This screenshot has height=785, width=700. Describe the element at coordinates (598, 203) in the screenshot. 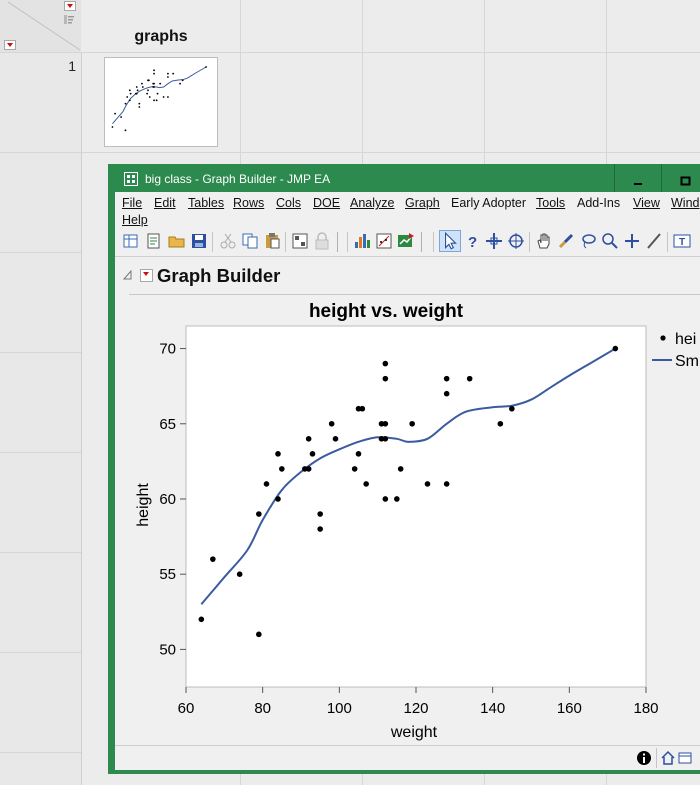

I see `menu-add-ins: Add-Ins` at that location.